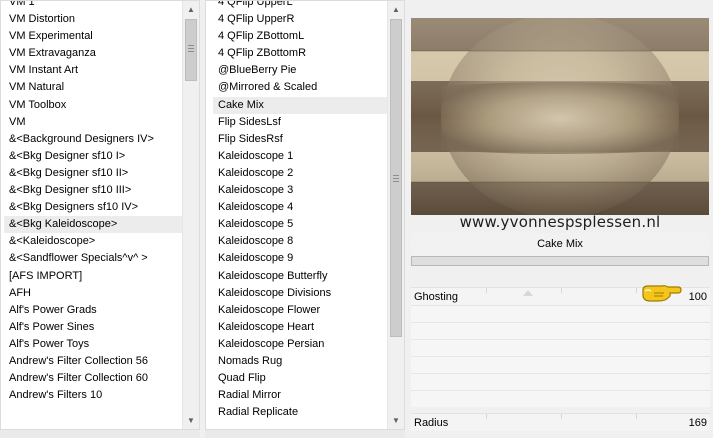 This screenshot has width=713, height=438. Describe the element at coordinates (93, 378) in the screenshot. I see `category-list-item: Andrew's Filter Collection 60` at that location.